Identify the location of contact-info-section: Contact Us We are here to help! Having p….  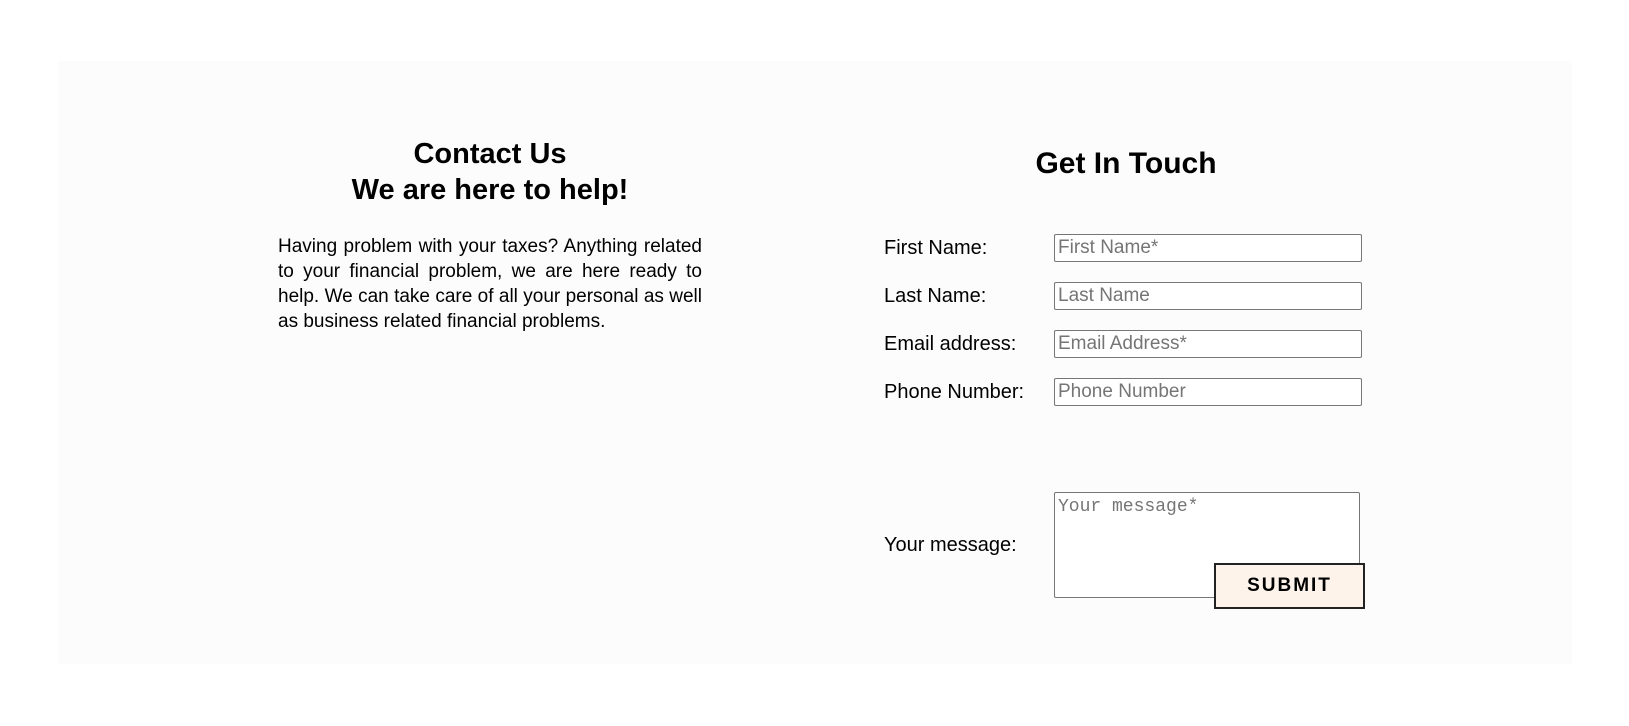
(490, 235).